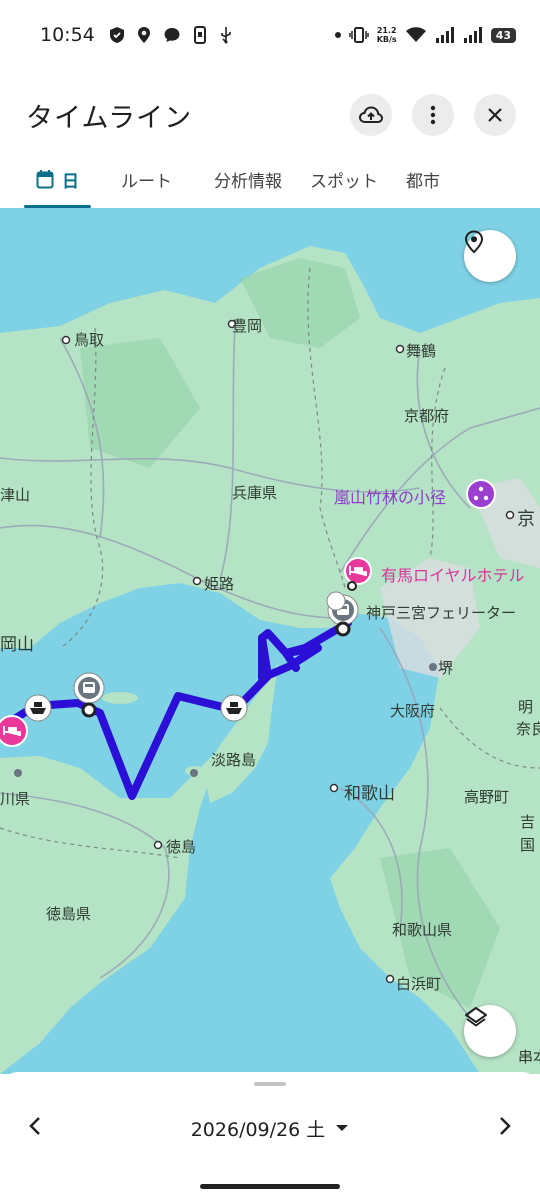 This screenshot has width=540, height=1200. What do you see at coordinates (69, 914) in the screenshot?
I see `map-label-tokushimaken: 徳島県` at bounding box center [69, 914].